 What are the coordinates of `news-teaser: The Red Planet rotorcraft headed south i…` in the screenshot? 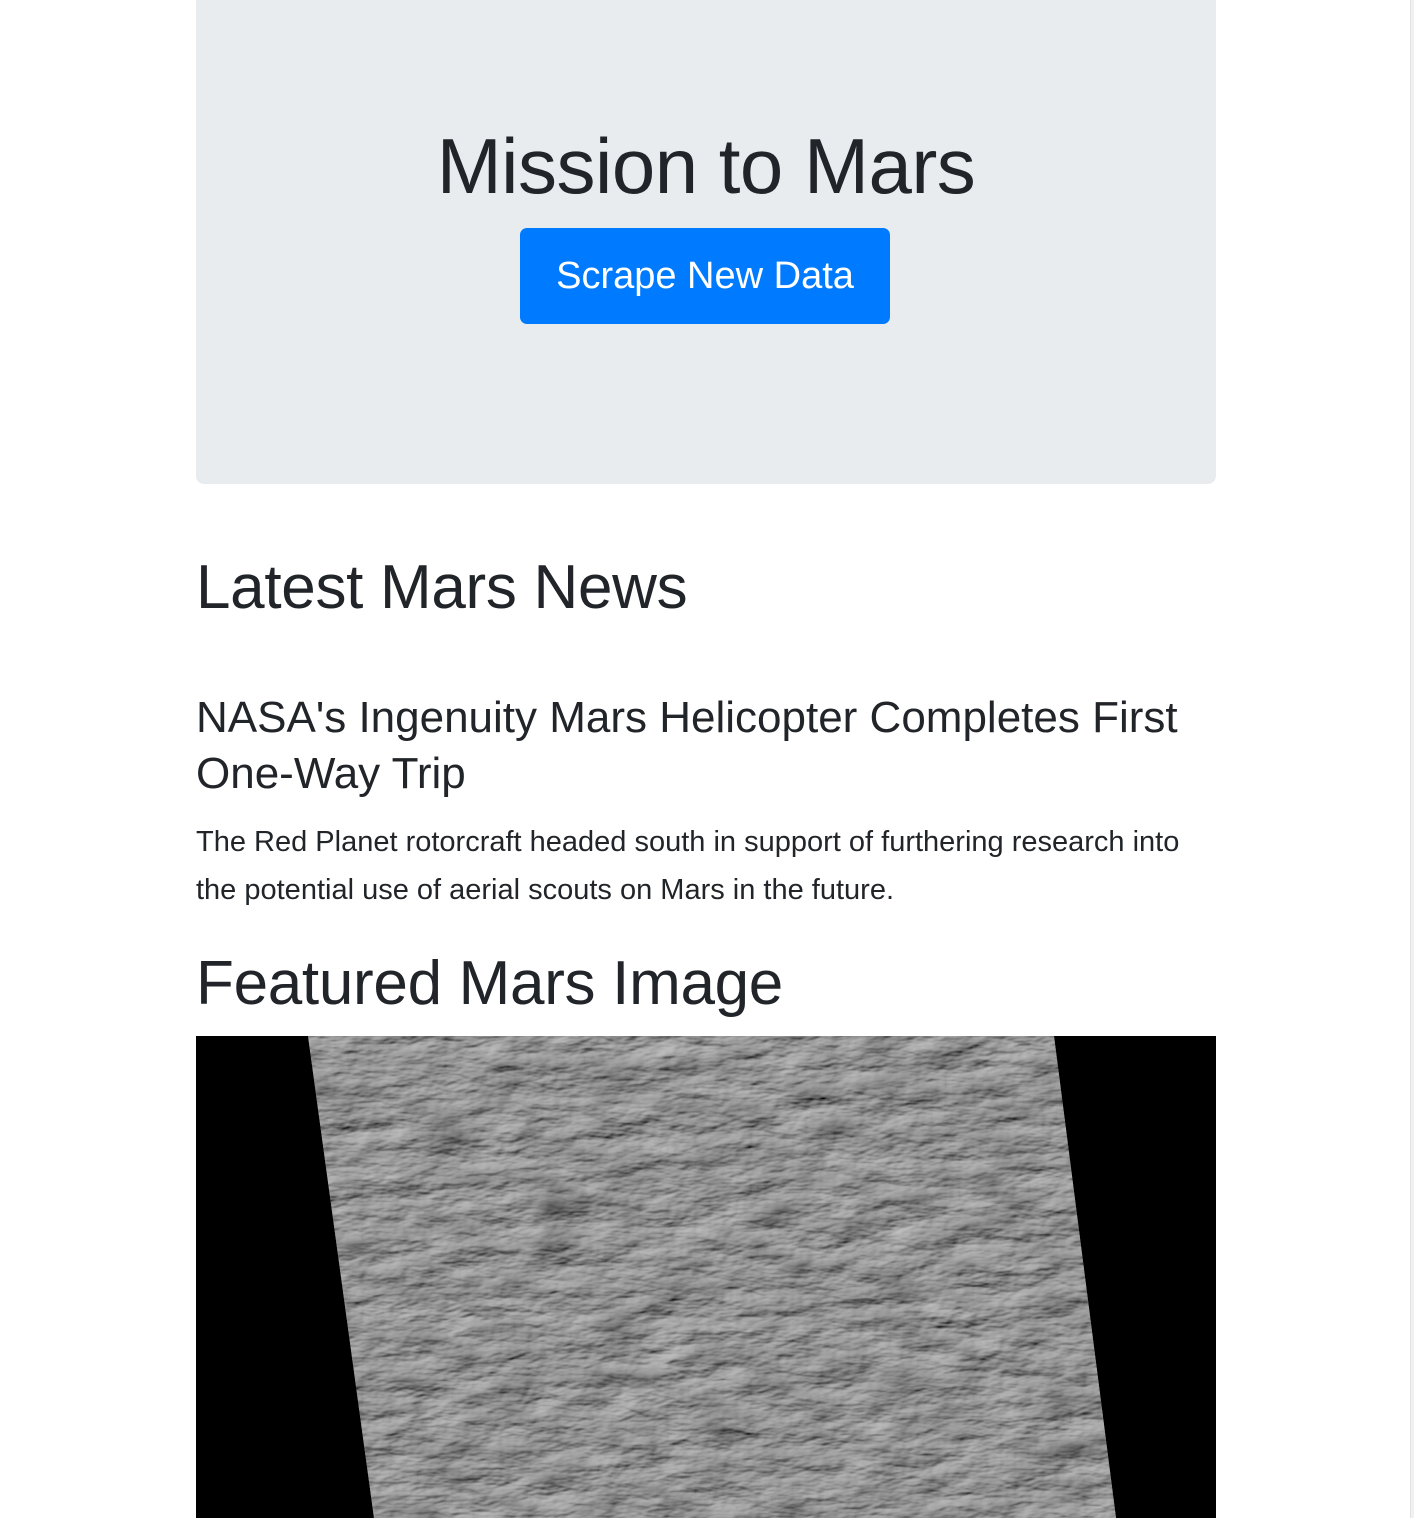 It's located at (688, 866).